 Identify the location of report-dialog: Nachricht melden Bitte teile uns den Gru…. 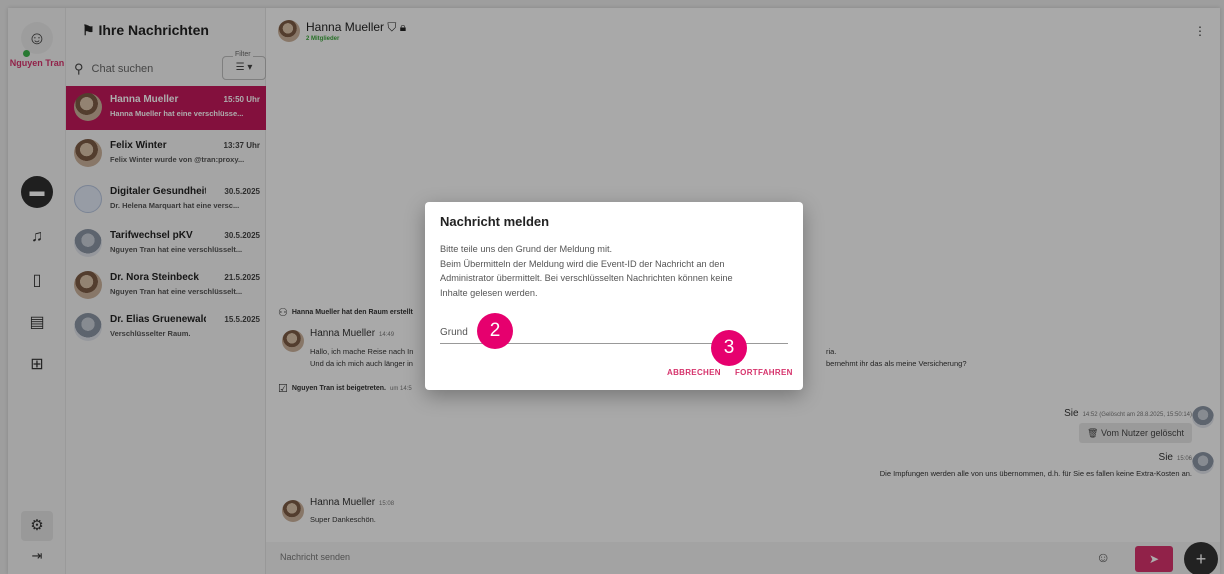
(614, 296).